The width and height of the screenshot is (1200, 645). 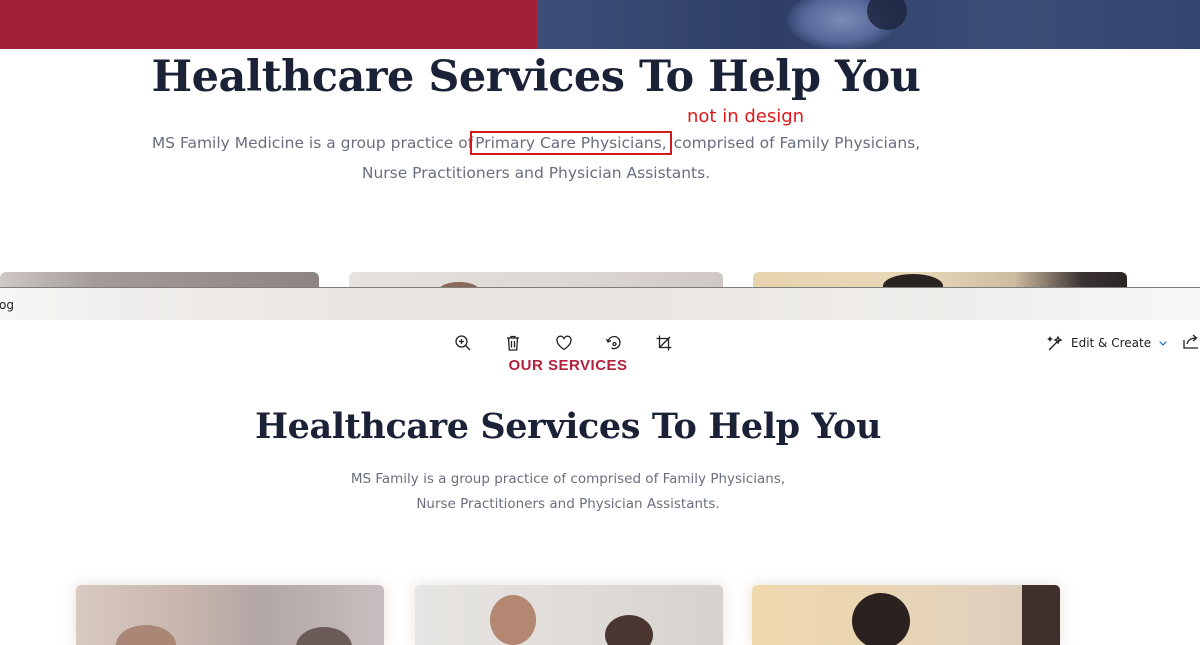 I want to click on design-services-heading: Healthcare Services To Help You, so click(x=568, y=426).